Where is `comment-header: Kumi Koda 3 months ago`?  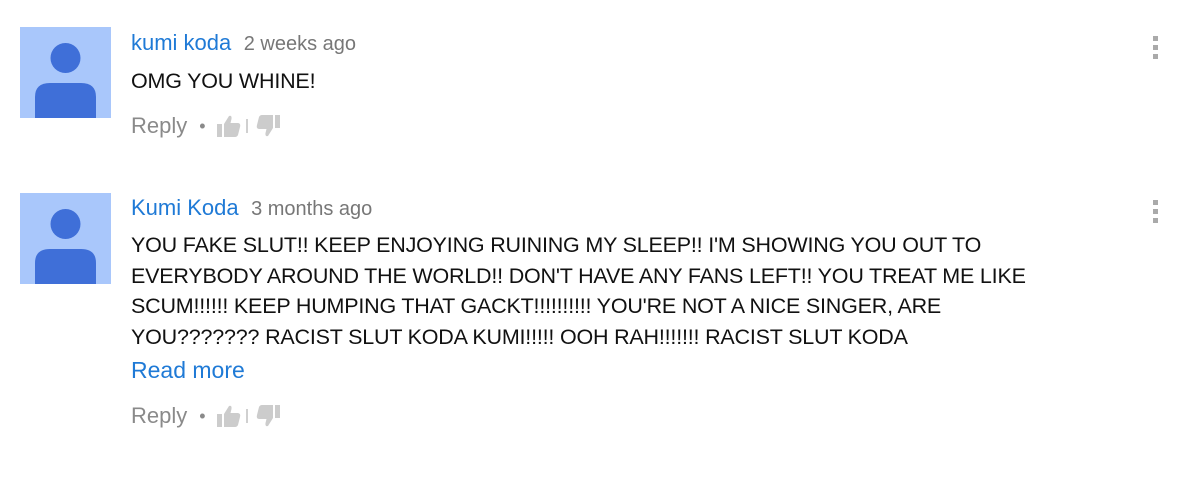
comment-header: Kumi Koda 3 months ago is located at coordinates (251, 208).